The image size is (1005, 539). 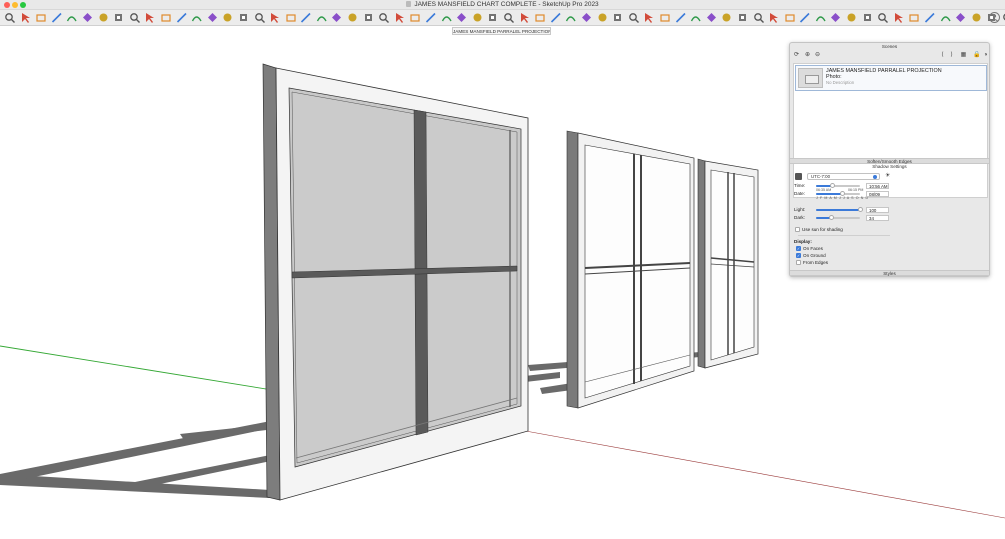 What do you see at coordinates (336, 17) in the screenshot?
I see `zoom-extents-icon` at bounding box center [336, 17].